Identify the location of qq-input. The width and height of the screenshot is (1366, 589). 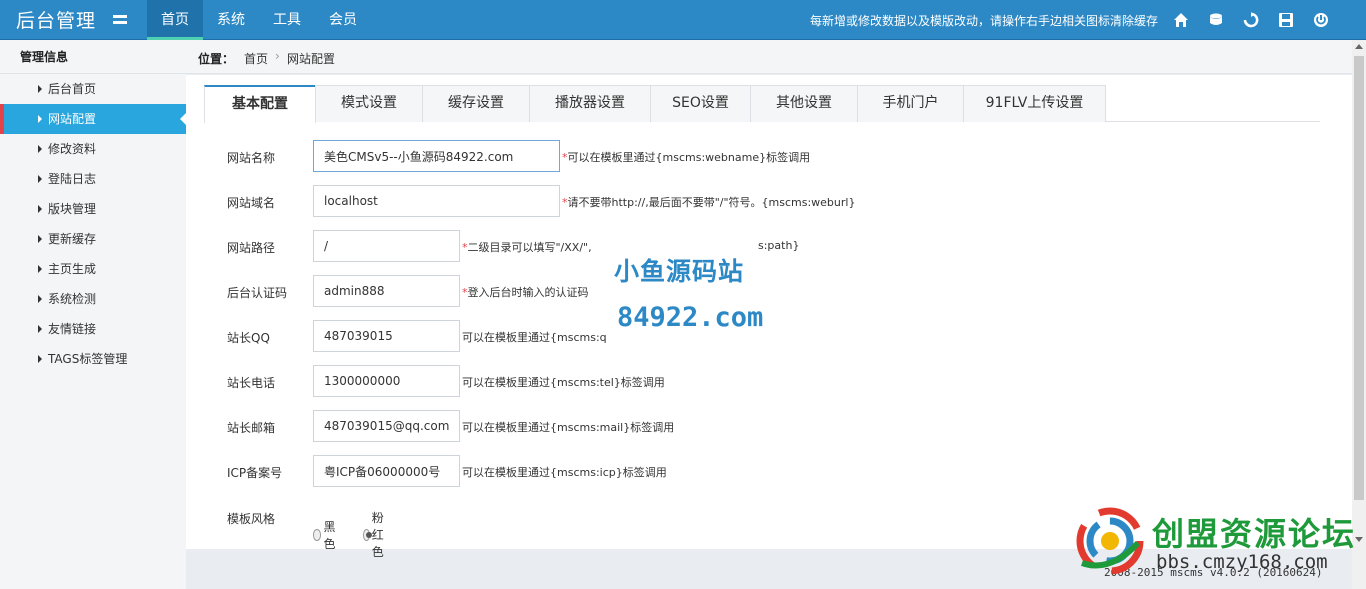
(386, 336).